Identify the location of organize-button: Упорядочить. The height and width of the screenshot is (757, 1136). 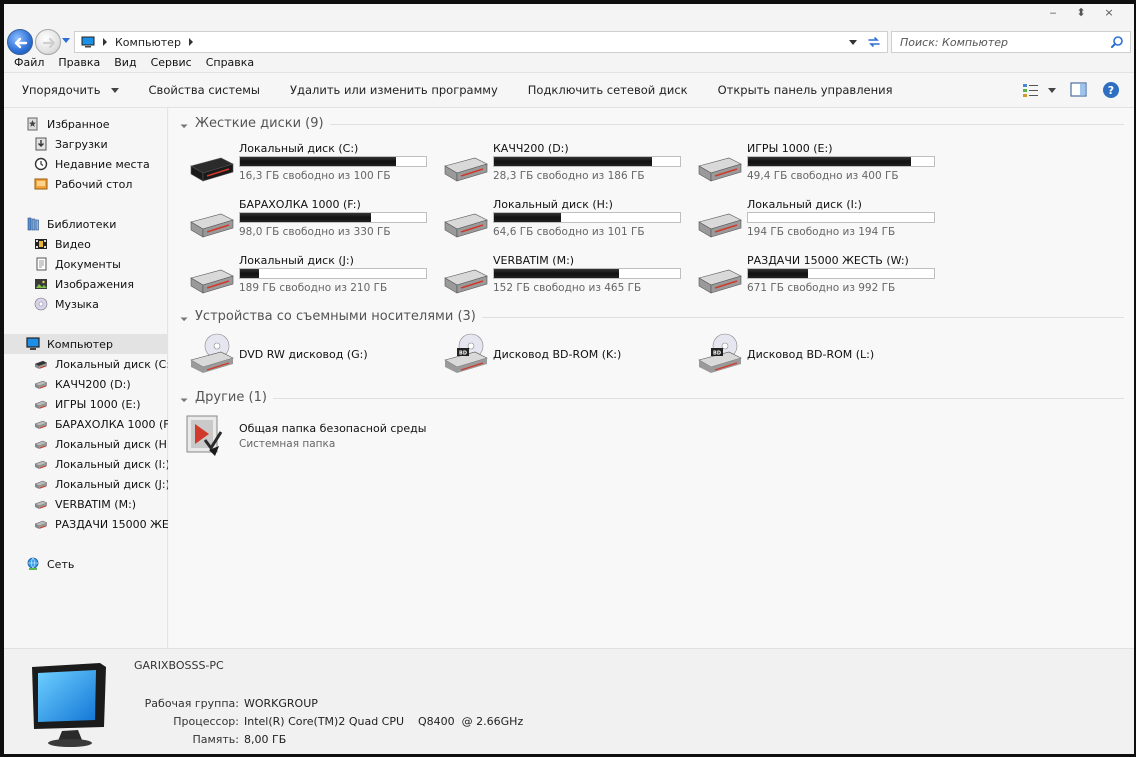
(70, 90).